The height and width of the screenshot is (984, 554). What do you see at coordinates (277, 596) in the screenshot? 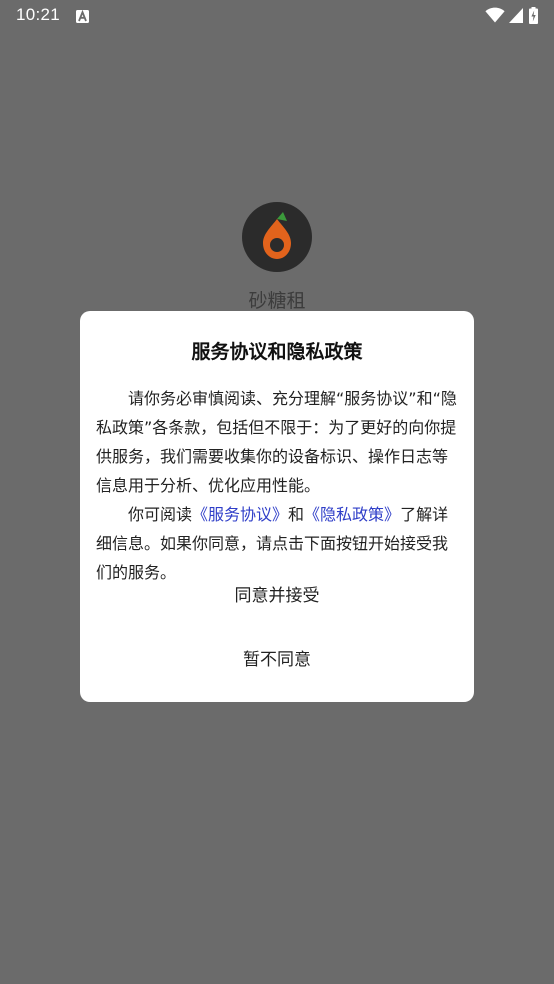
I see `accept-button: 同意并接受` at bounding box center [277, 596].